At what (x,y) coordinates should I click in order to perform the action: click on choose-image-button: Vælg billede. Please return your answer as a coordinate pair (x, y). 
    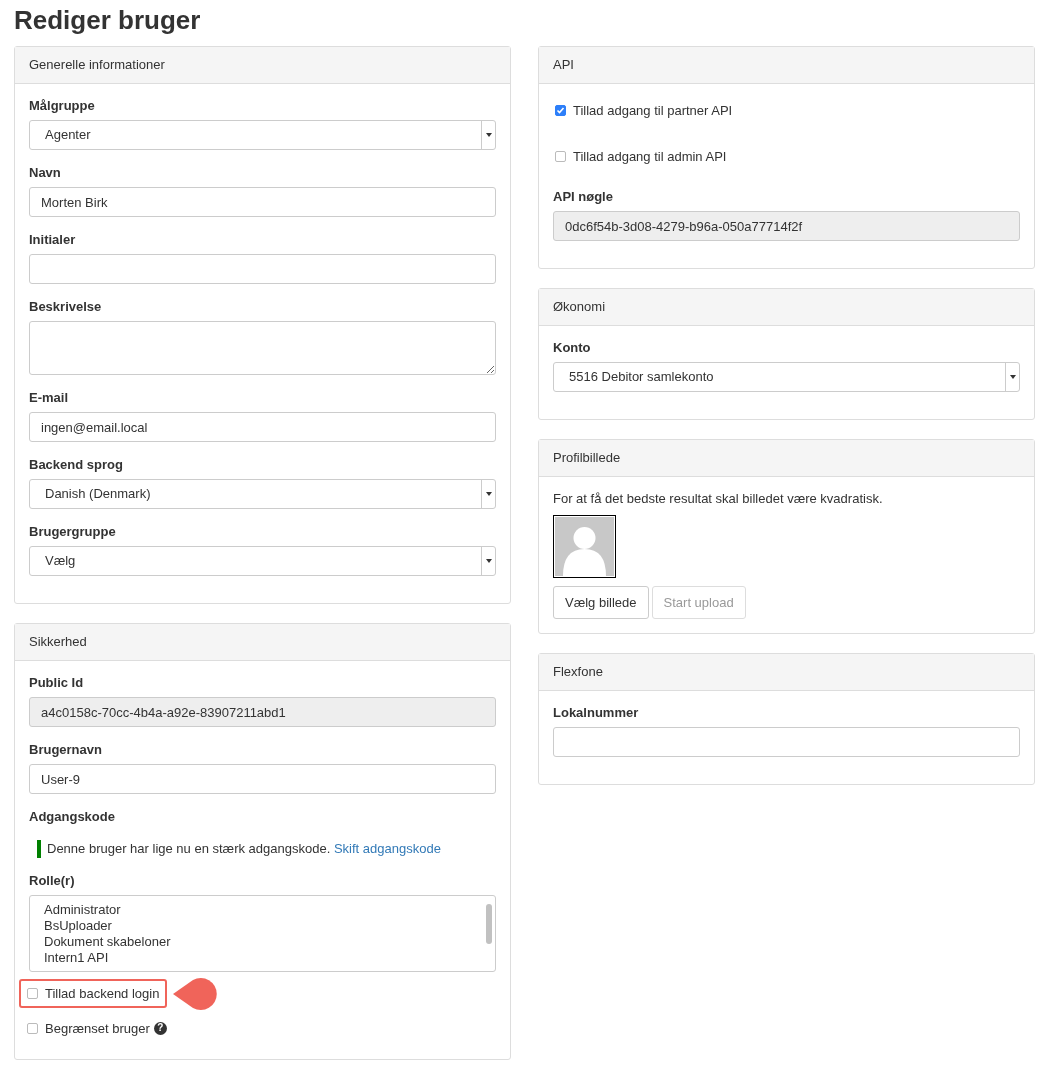
    Looking at the image, I should click on (601, 602).